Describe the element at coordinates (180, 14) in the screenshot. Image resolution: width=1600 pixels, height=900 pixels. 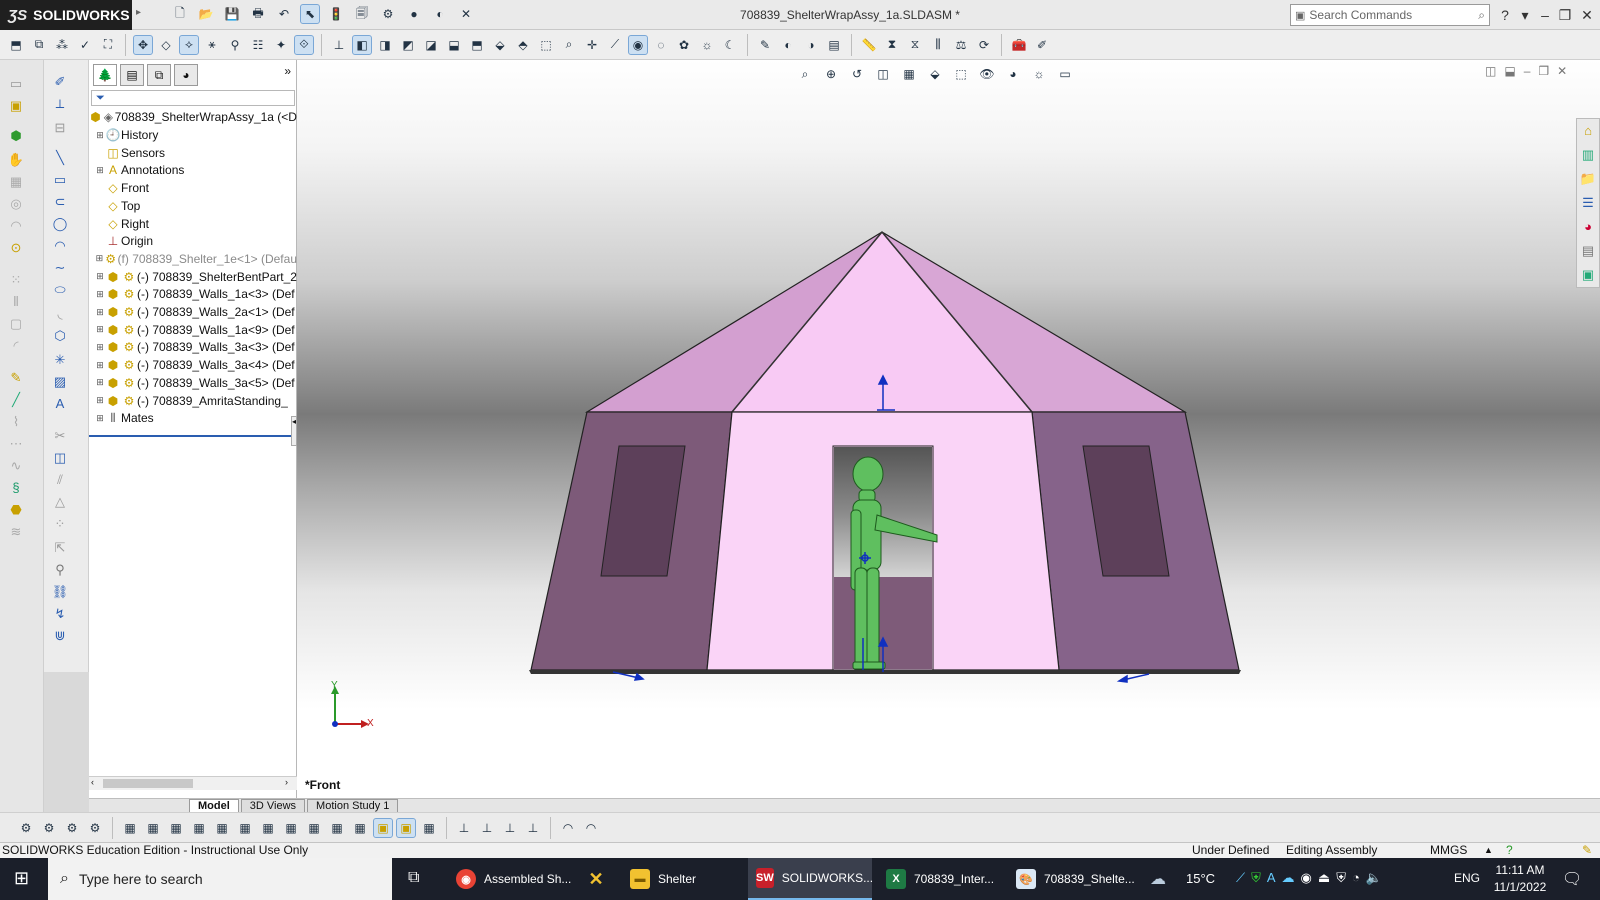
I see `new-document-icon: 🗋` at that location.